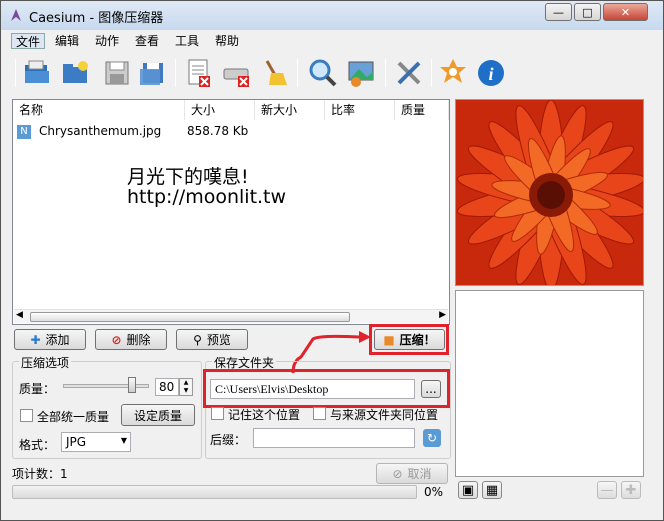  I want to click on remove-button: ⊘ 删除, so click(131, 339).